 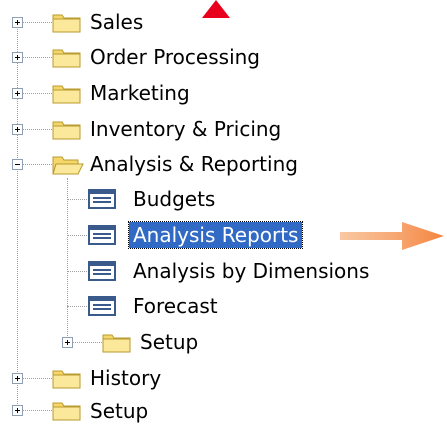 I want to click on tree-item-label: Order Processing, so click(x=175, y=57).